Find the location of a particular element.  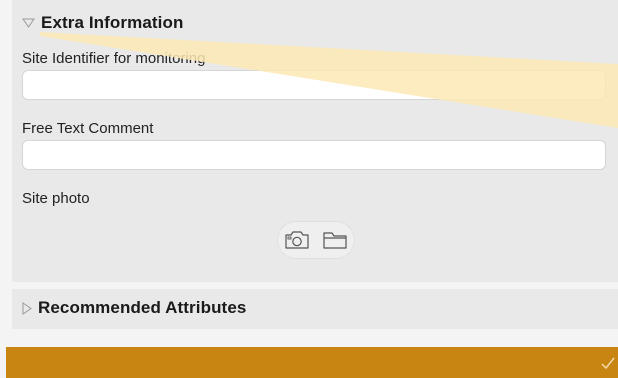

camera-icon is located at coordinates (297, 240).